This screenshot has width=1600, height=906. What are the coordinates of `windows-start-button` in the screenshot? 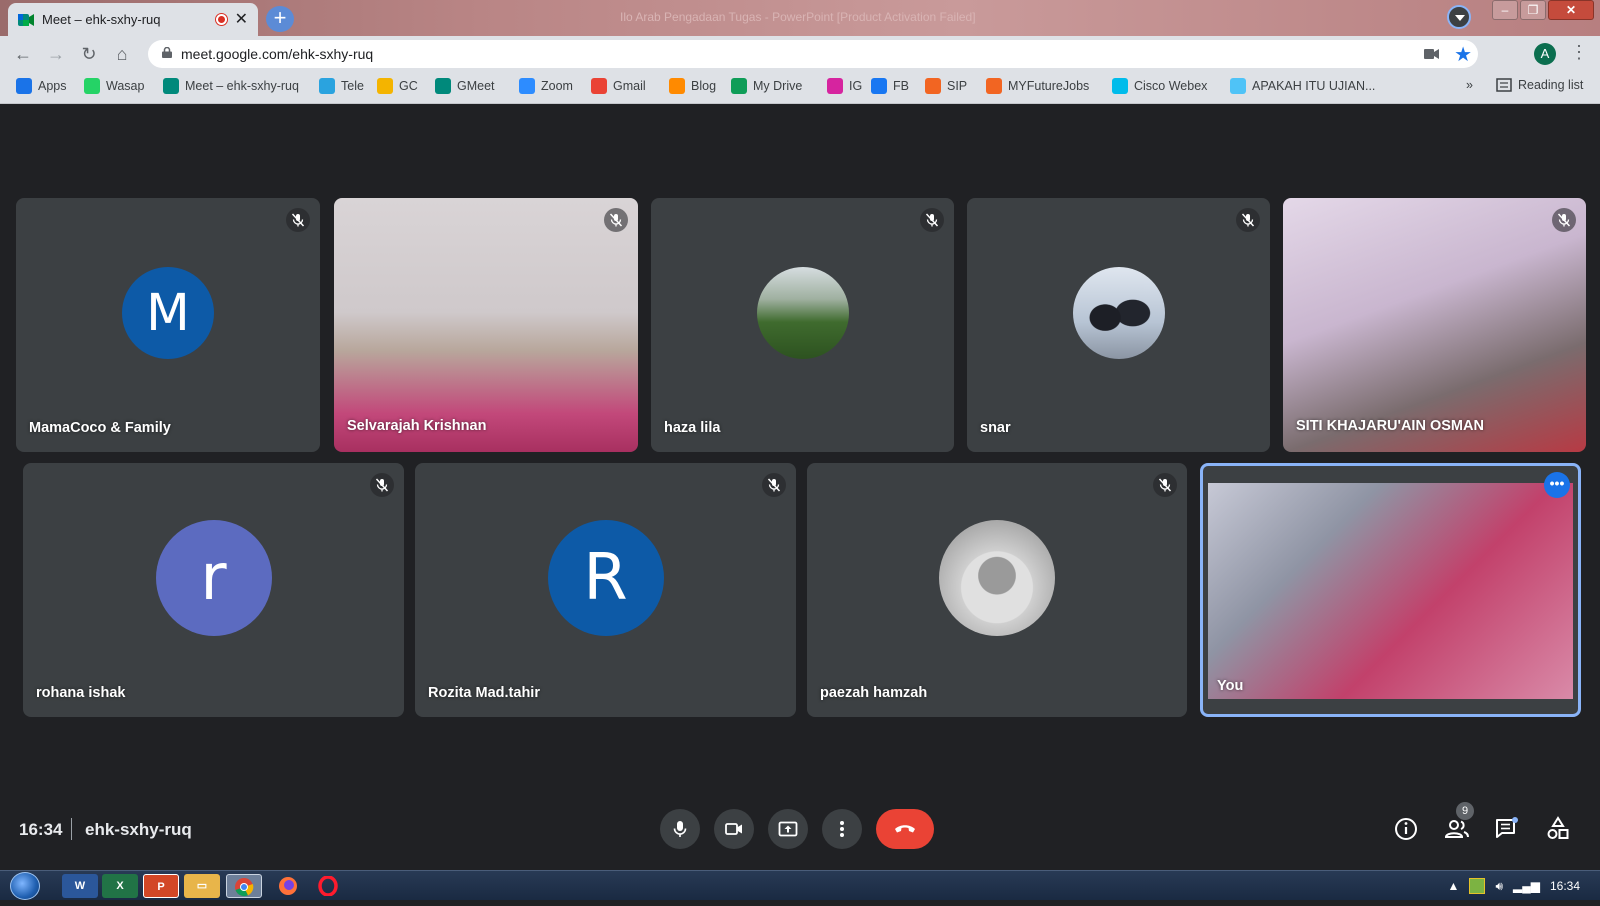 It's located at (25, 886).